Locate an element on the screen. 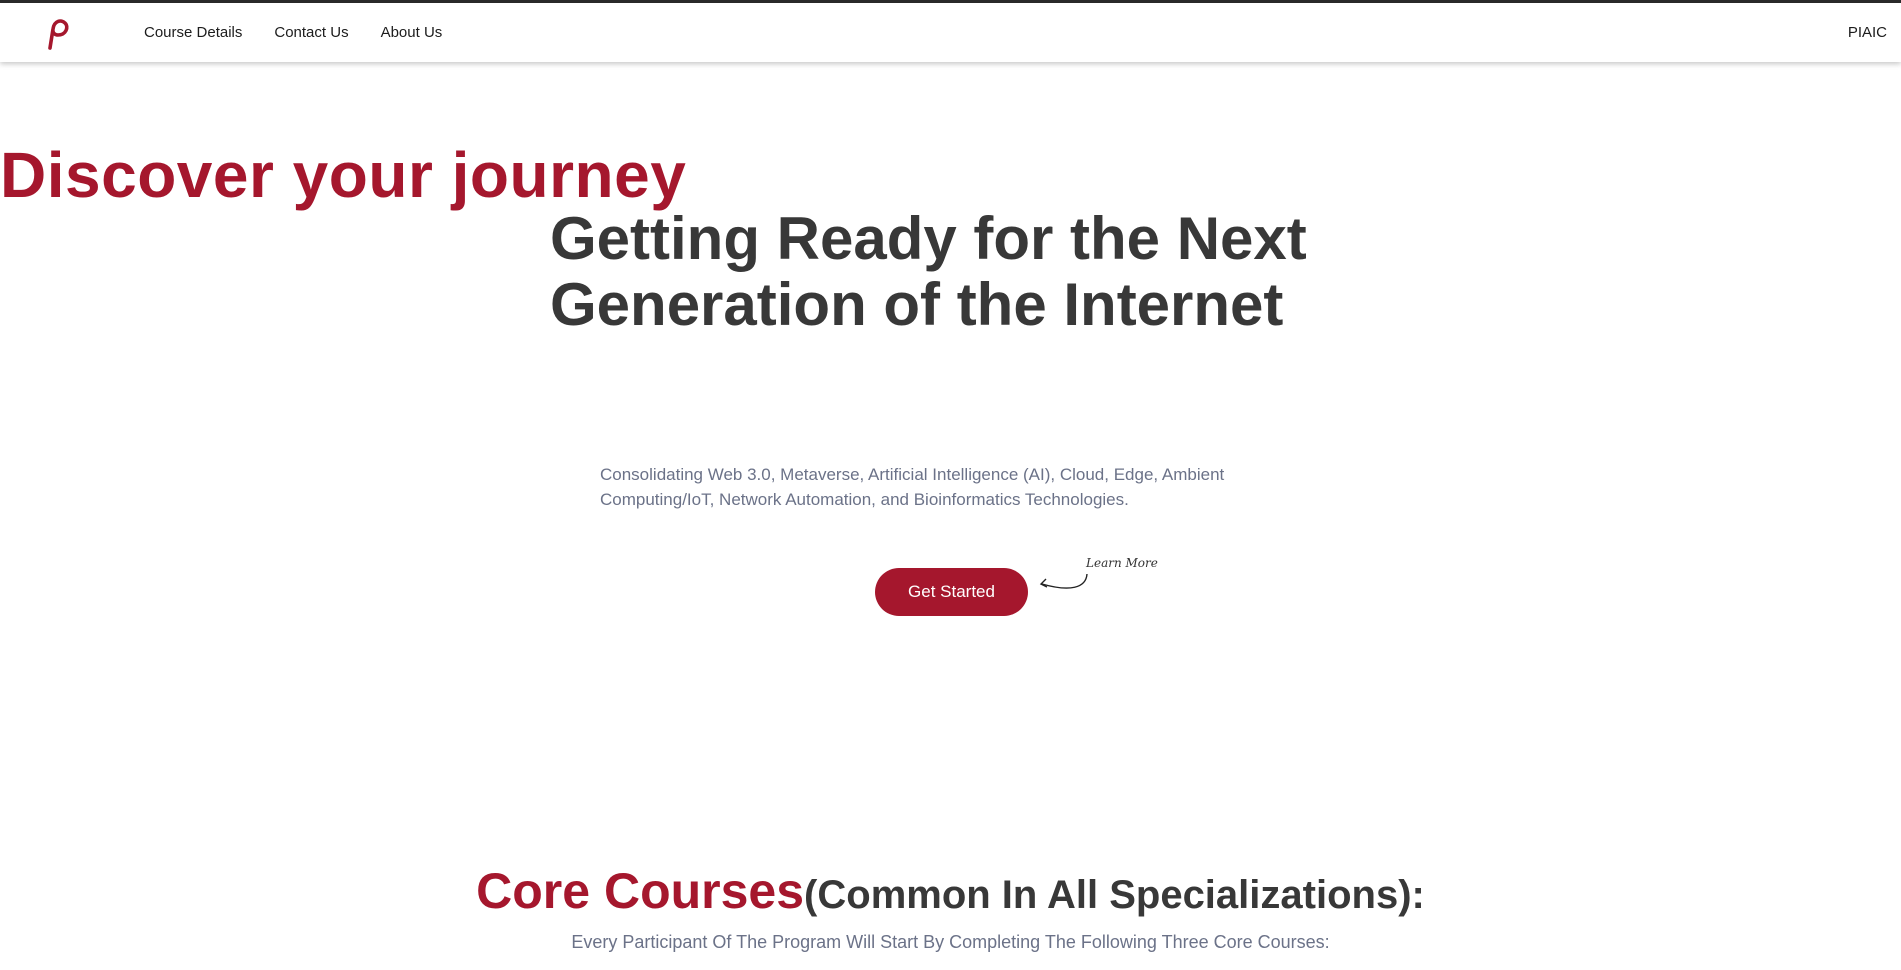 Image resolution: width=1901 pixels, height=970 pixels. brand-name: PIAIC is located at coordinates (1867, 32).